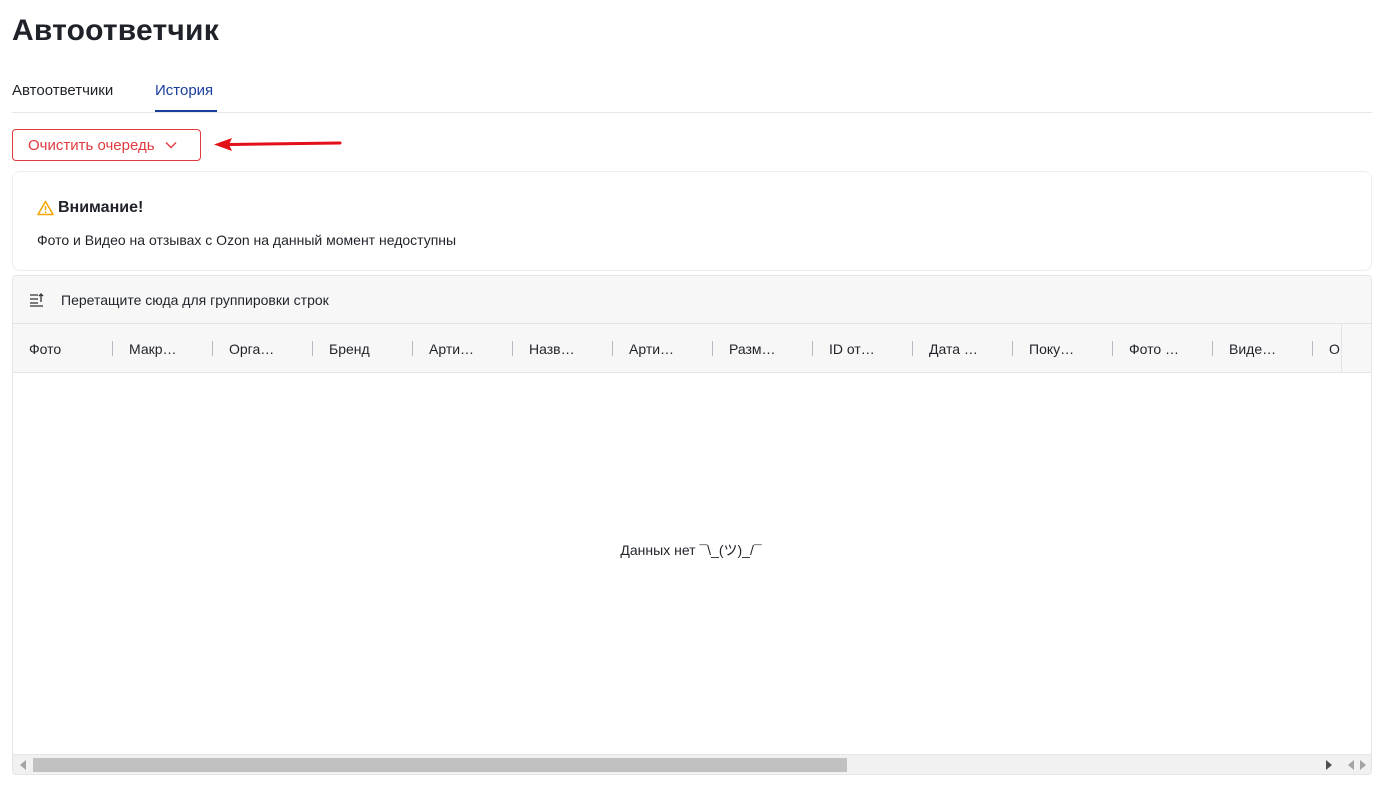  I want to click on active-tab-indicator, so click(186, 111).